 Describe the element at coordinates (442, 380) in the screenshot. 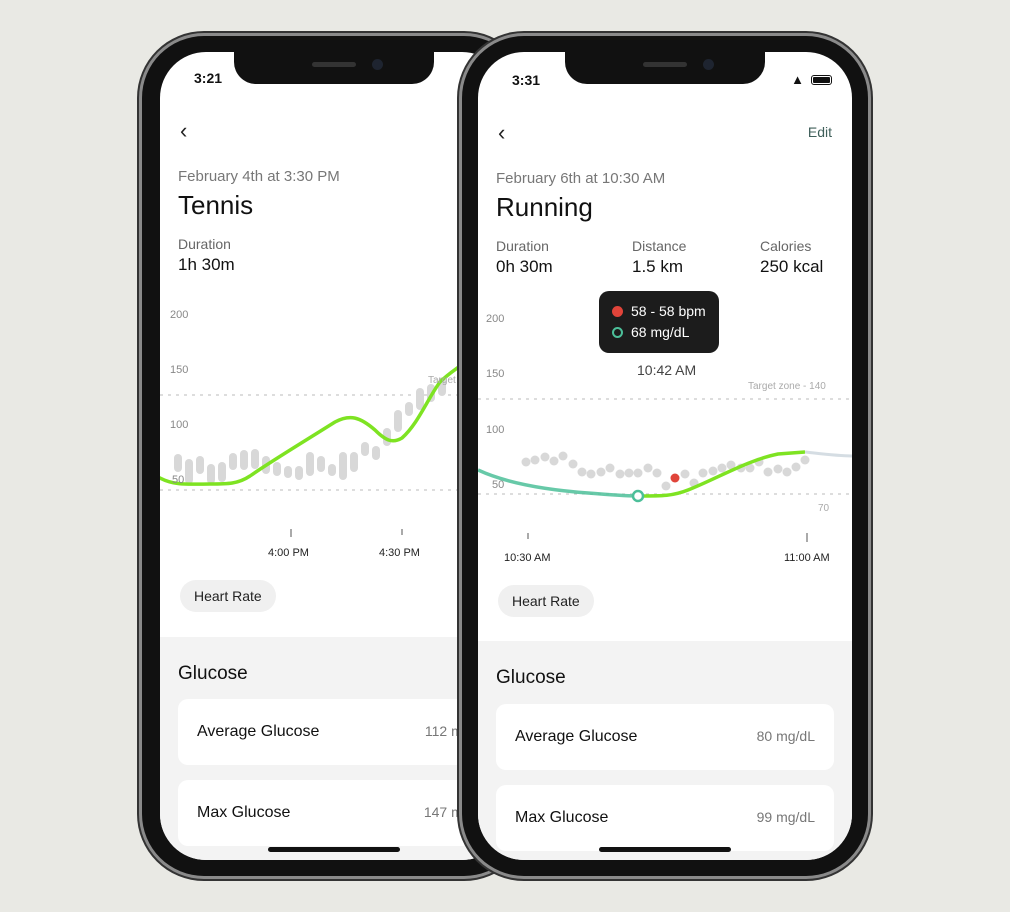

I see `target-label: Target` at that location.